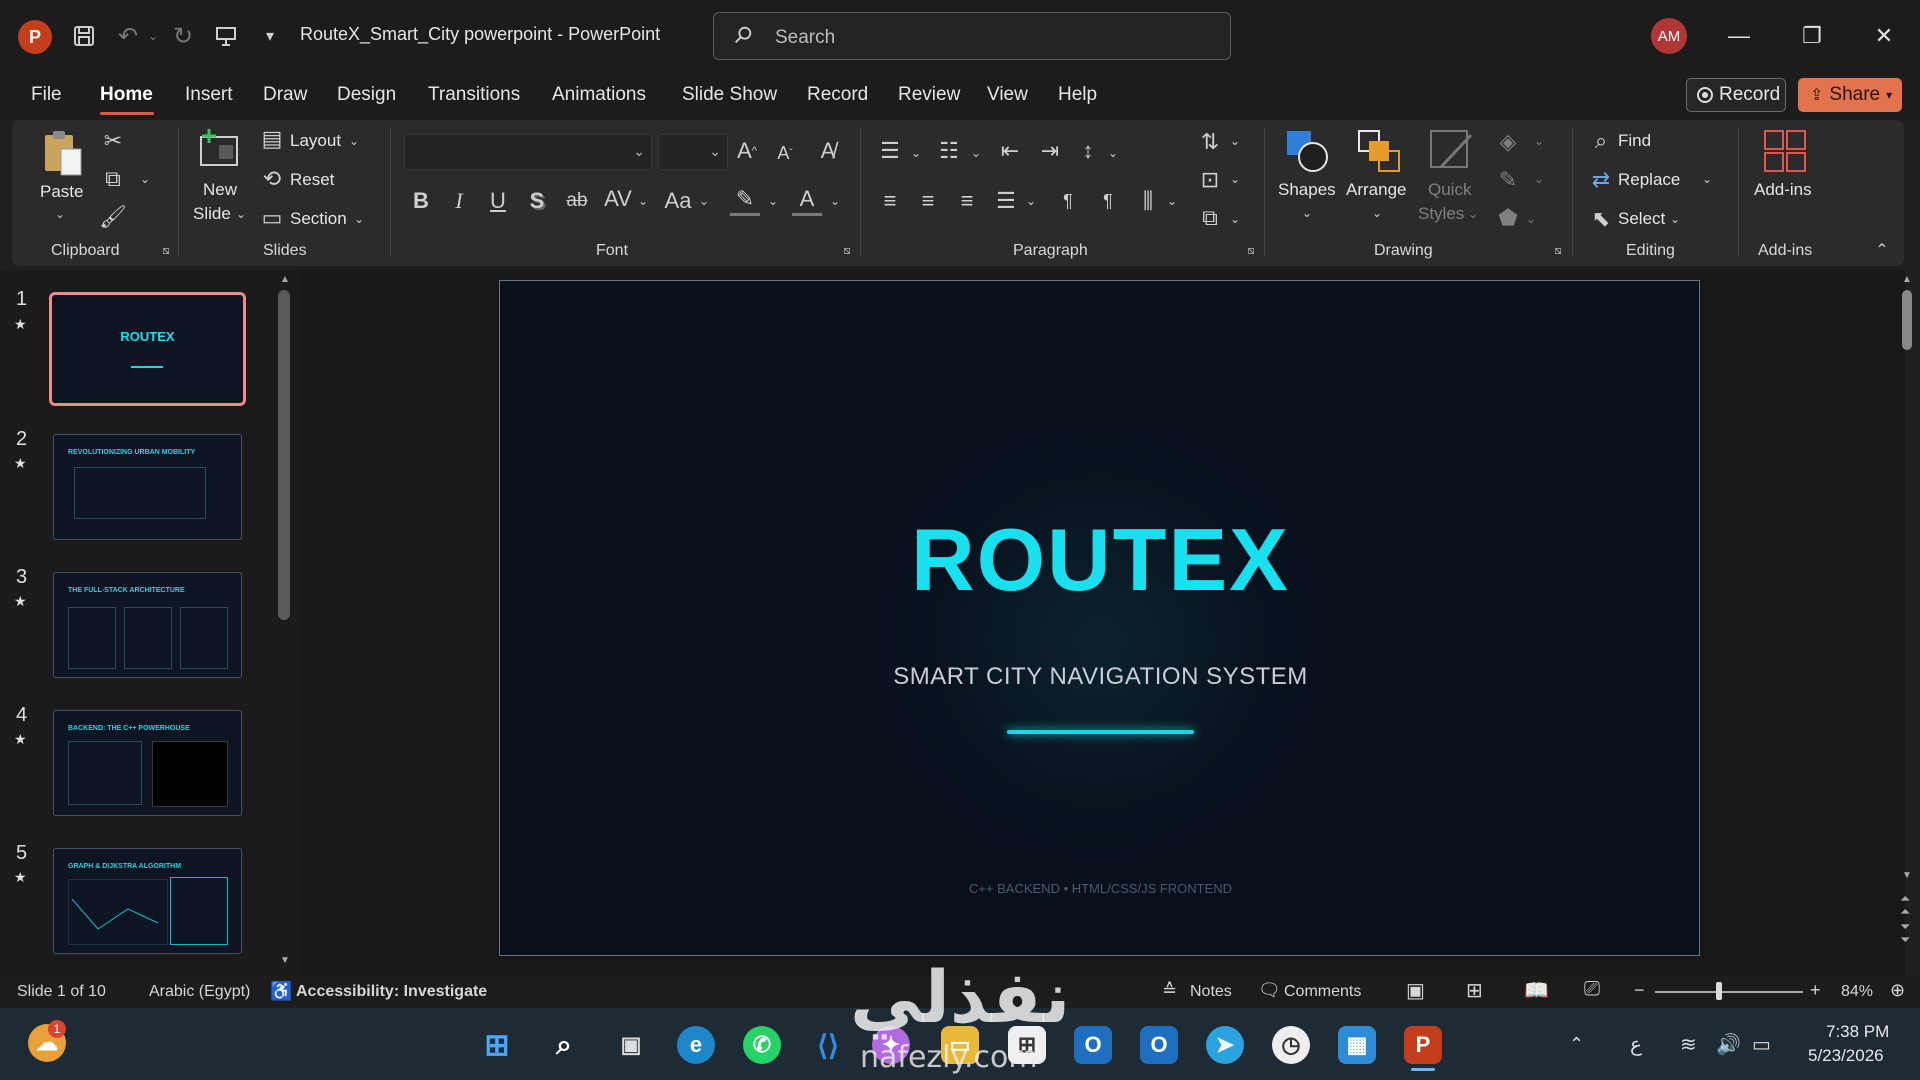 This screenshot has width=1920, height=1080. Describe the element at coordinates (528, 152) in the screenshot. I see `font-name-select: ⌄` at that location.